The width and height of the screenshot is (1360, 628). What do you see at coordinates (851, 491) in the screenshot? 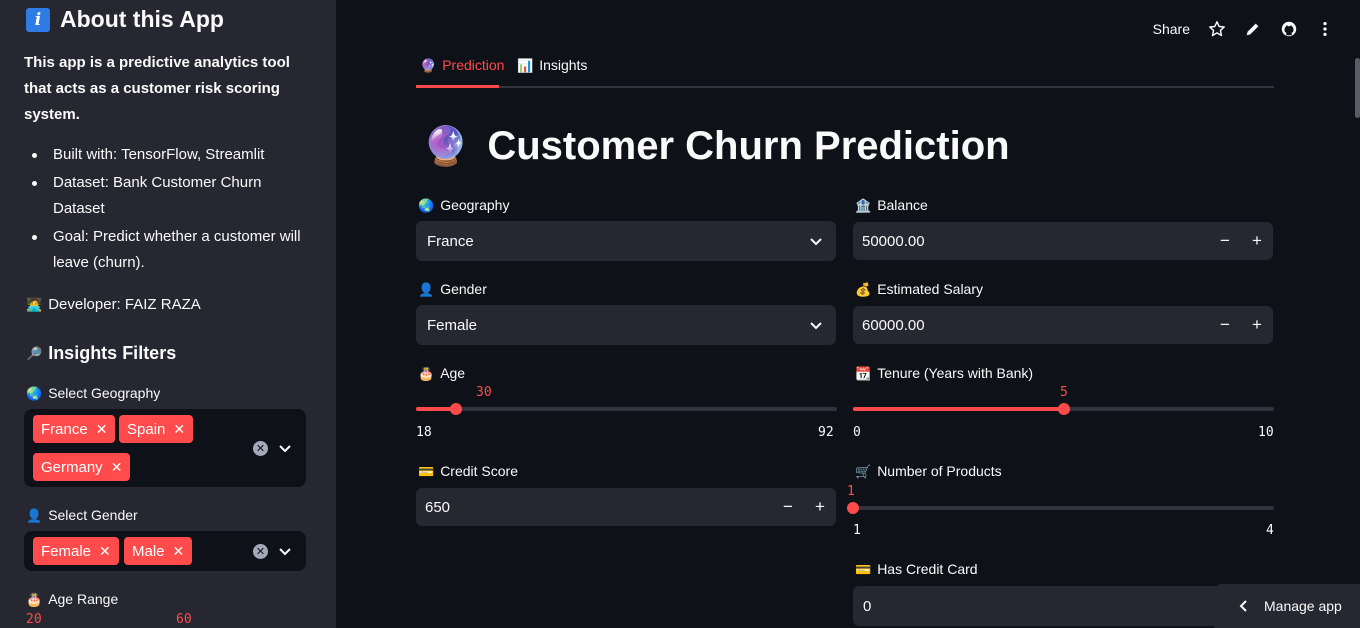
I see `products-slider-value: 1` at bounding box center [851, 491].